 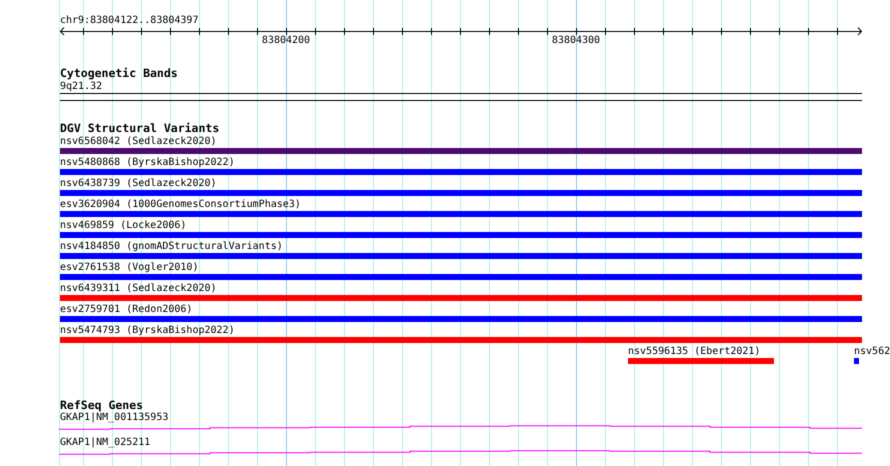 What do you see at coordinates (126, 309) in the screenshot?
I see `variant-label: esv2759701 (Redon2006)` at bounding box center [126, 309].